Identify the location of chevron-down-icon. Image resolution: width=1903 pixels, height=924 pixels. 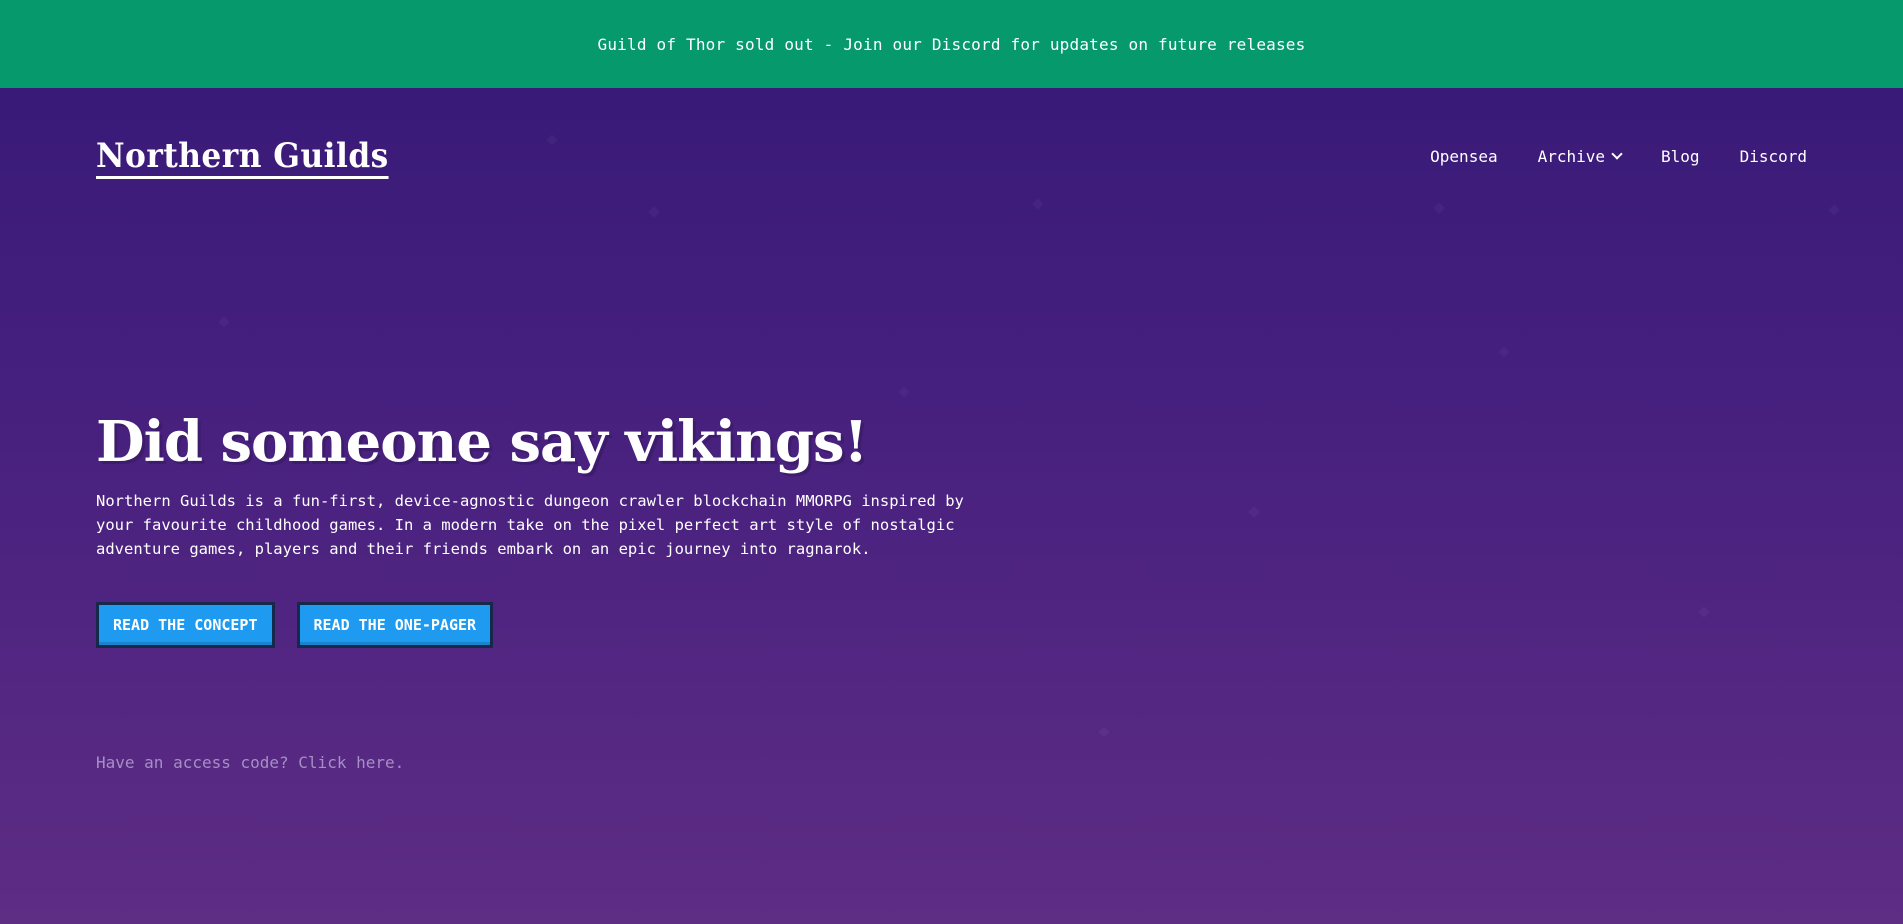
(1617, 154).